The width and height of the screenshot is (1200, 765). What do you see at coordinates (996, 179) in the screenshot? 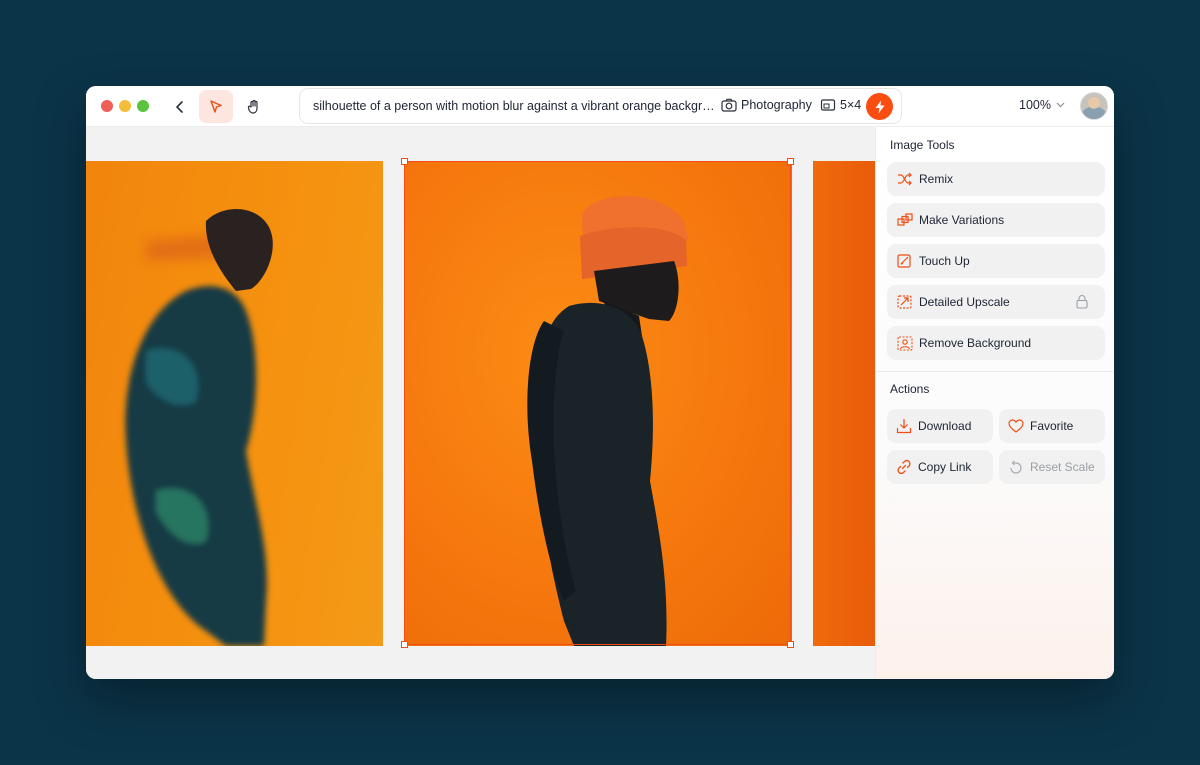
I see `remix-button: Remix` at bounding box center [996, 179].